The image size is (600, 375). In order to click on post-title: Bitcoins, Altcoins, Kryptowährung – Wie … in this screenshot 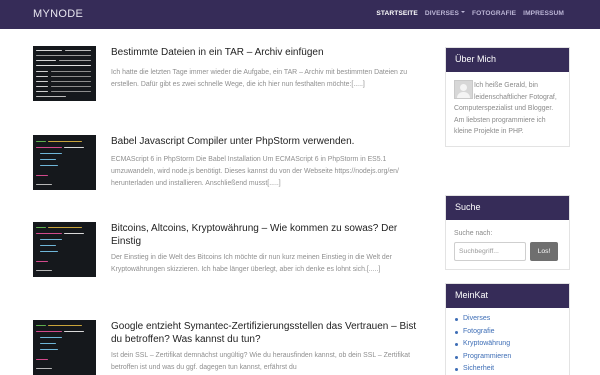, I will do `click(267, 235)`.